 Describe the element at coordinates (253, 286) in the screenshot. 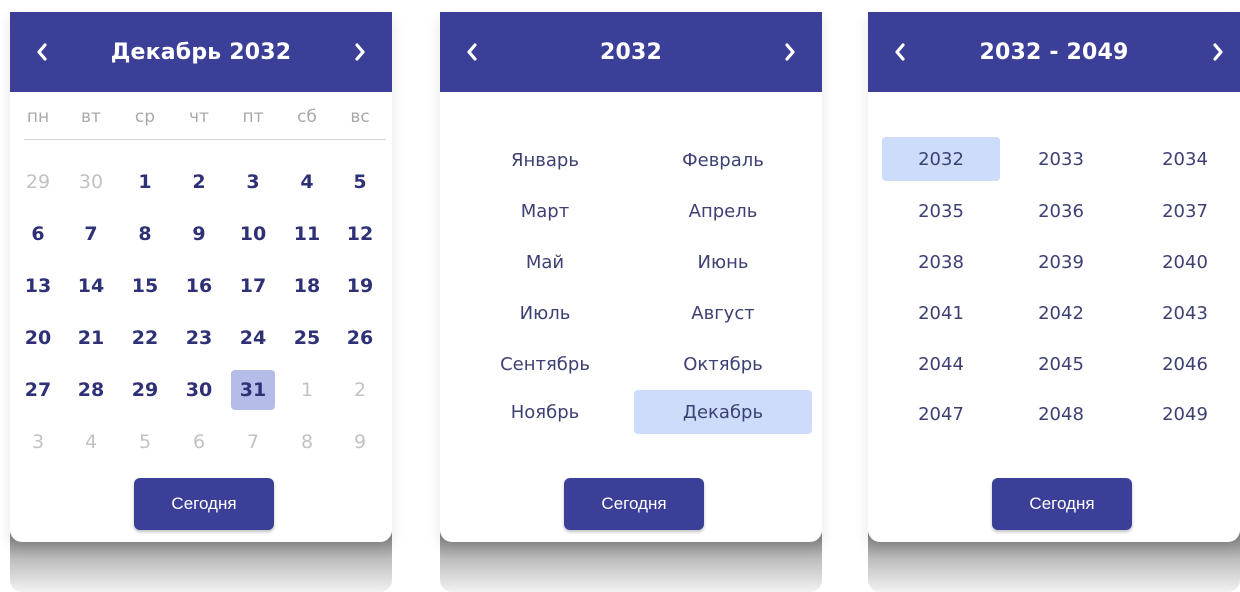

I see `day-cell: 17` at that location.